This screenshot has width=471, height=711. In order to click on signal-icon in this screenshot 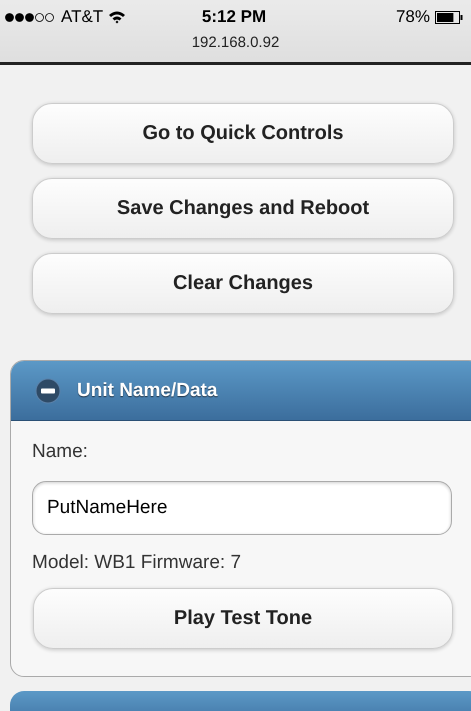, I will do `click(30, 17)`.